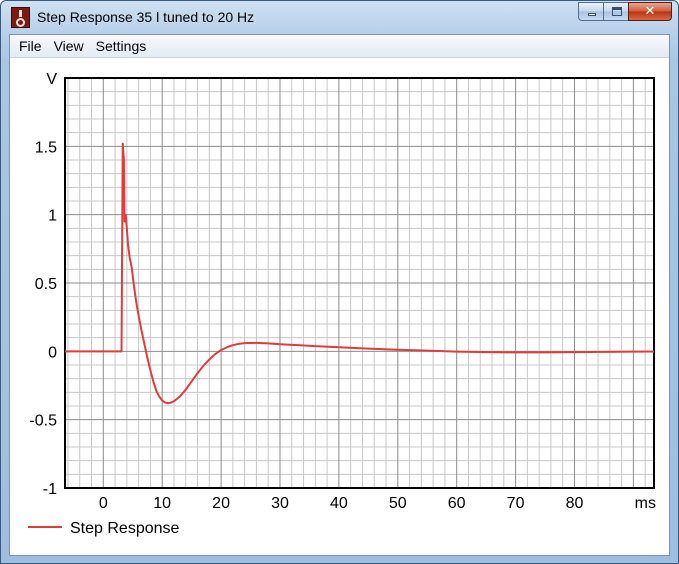 This screenshot has height=564, width=679. I want to click on menu-view: View, so click(69, 46).